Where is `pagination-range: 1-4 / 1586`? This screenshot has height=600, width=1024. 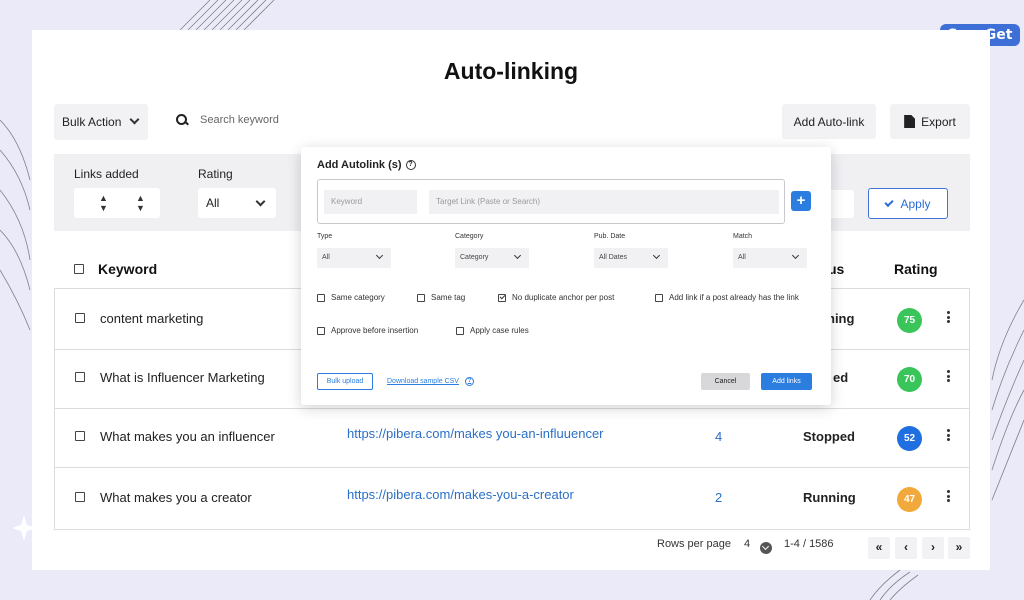
pagination-range: 1-4 / 1586 is located at coordinates (809, 544).